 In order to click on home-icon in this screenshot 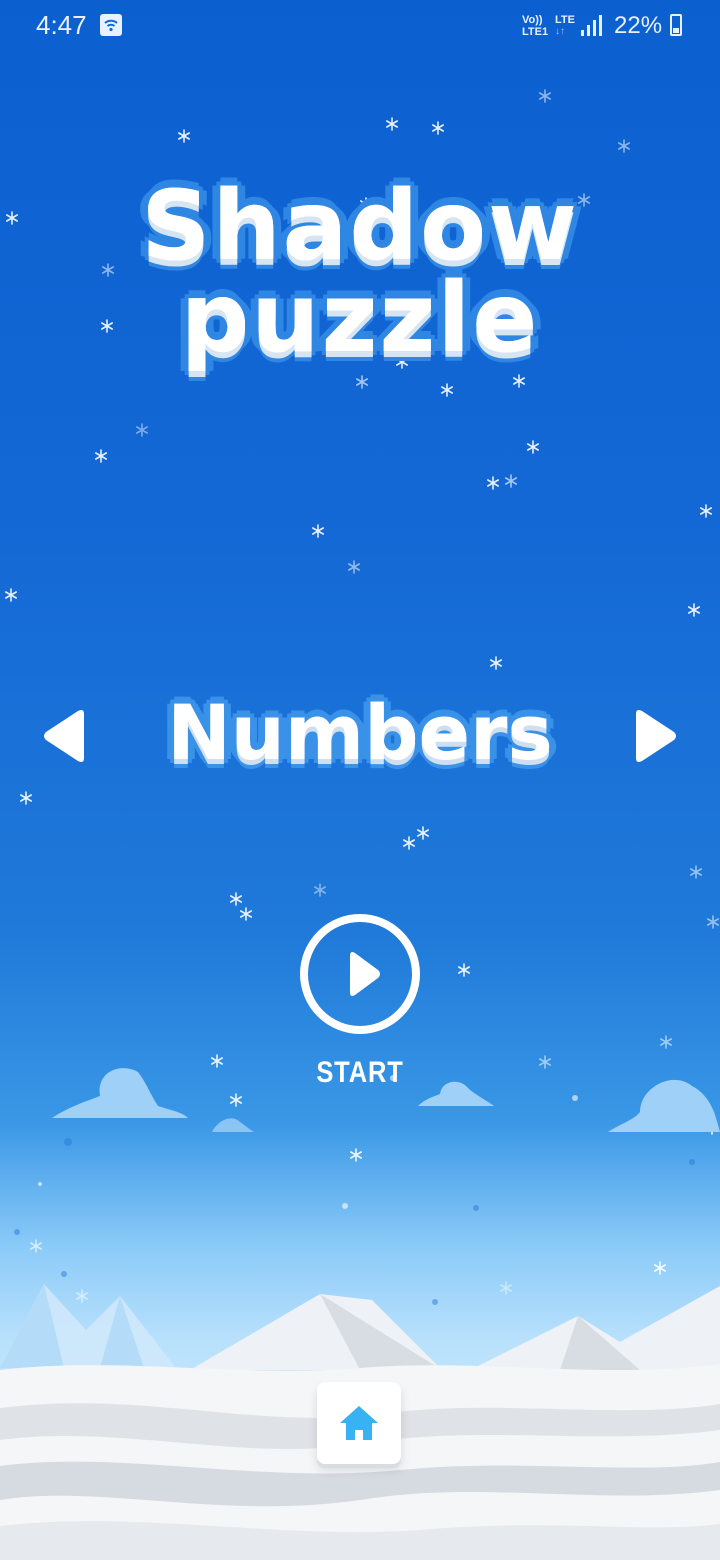, I will do `click(359, 1423)`.